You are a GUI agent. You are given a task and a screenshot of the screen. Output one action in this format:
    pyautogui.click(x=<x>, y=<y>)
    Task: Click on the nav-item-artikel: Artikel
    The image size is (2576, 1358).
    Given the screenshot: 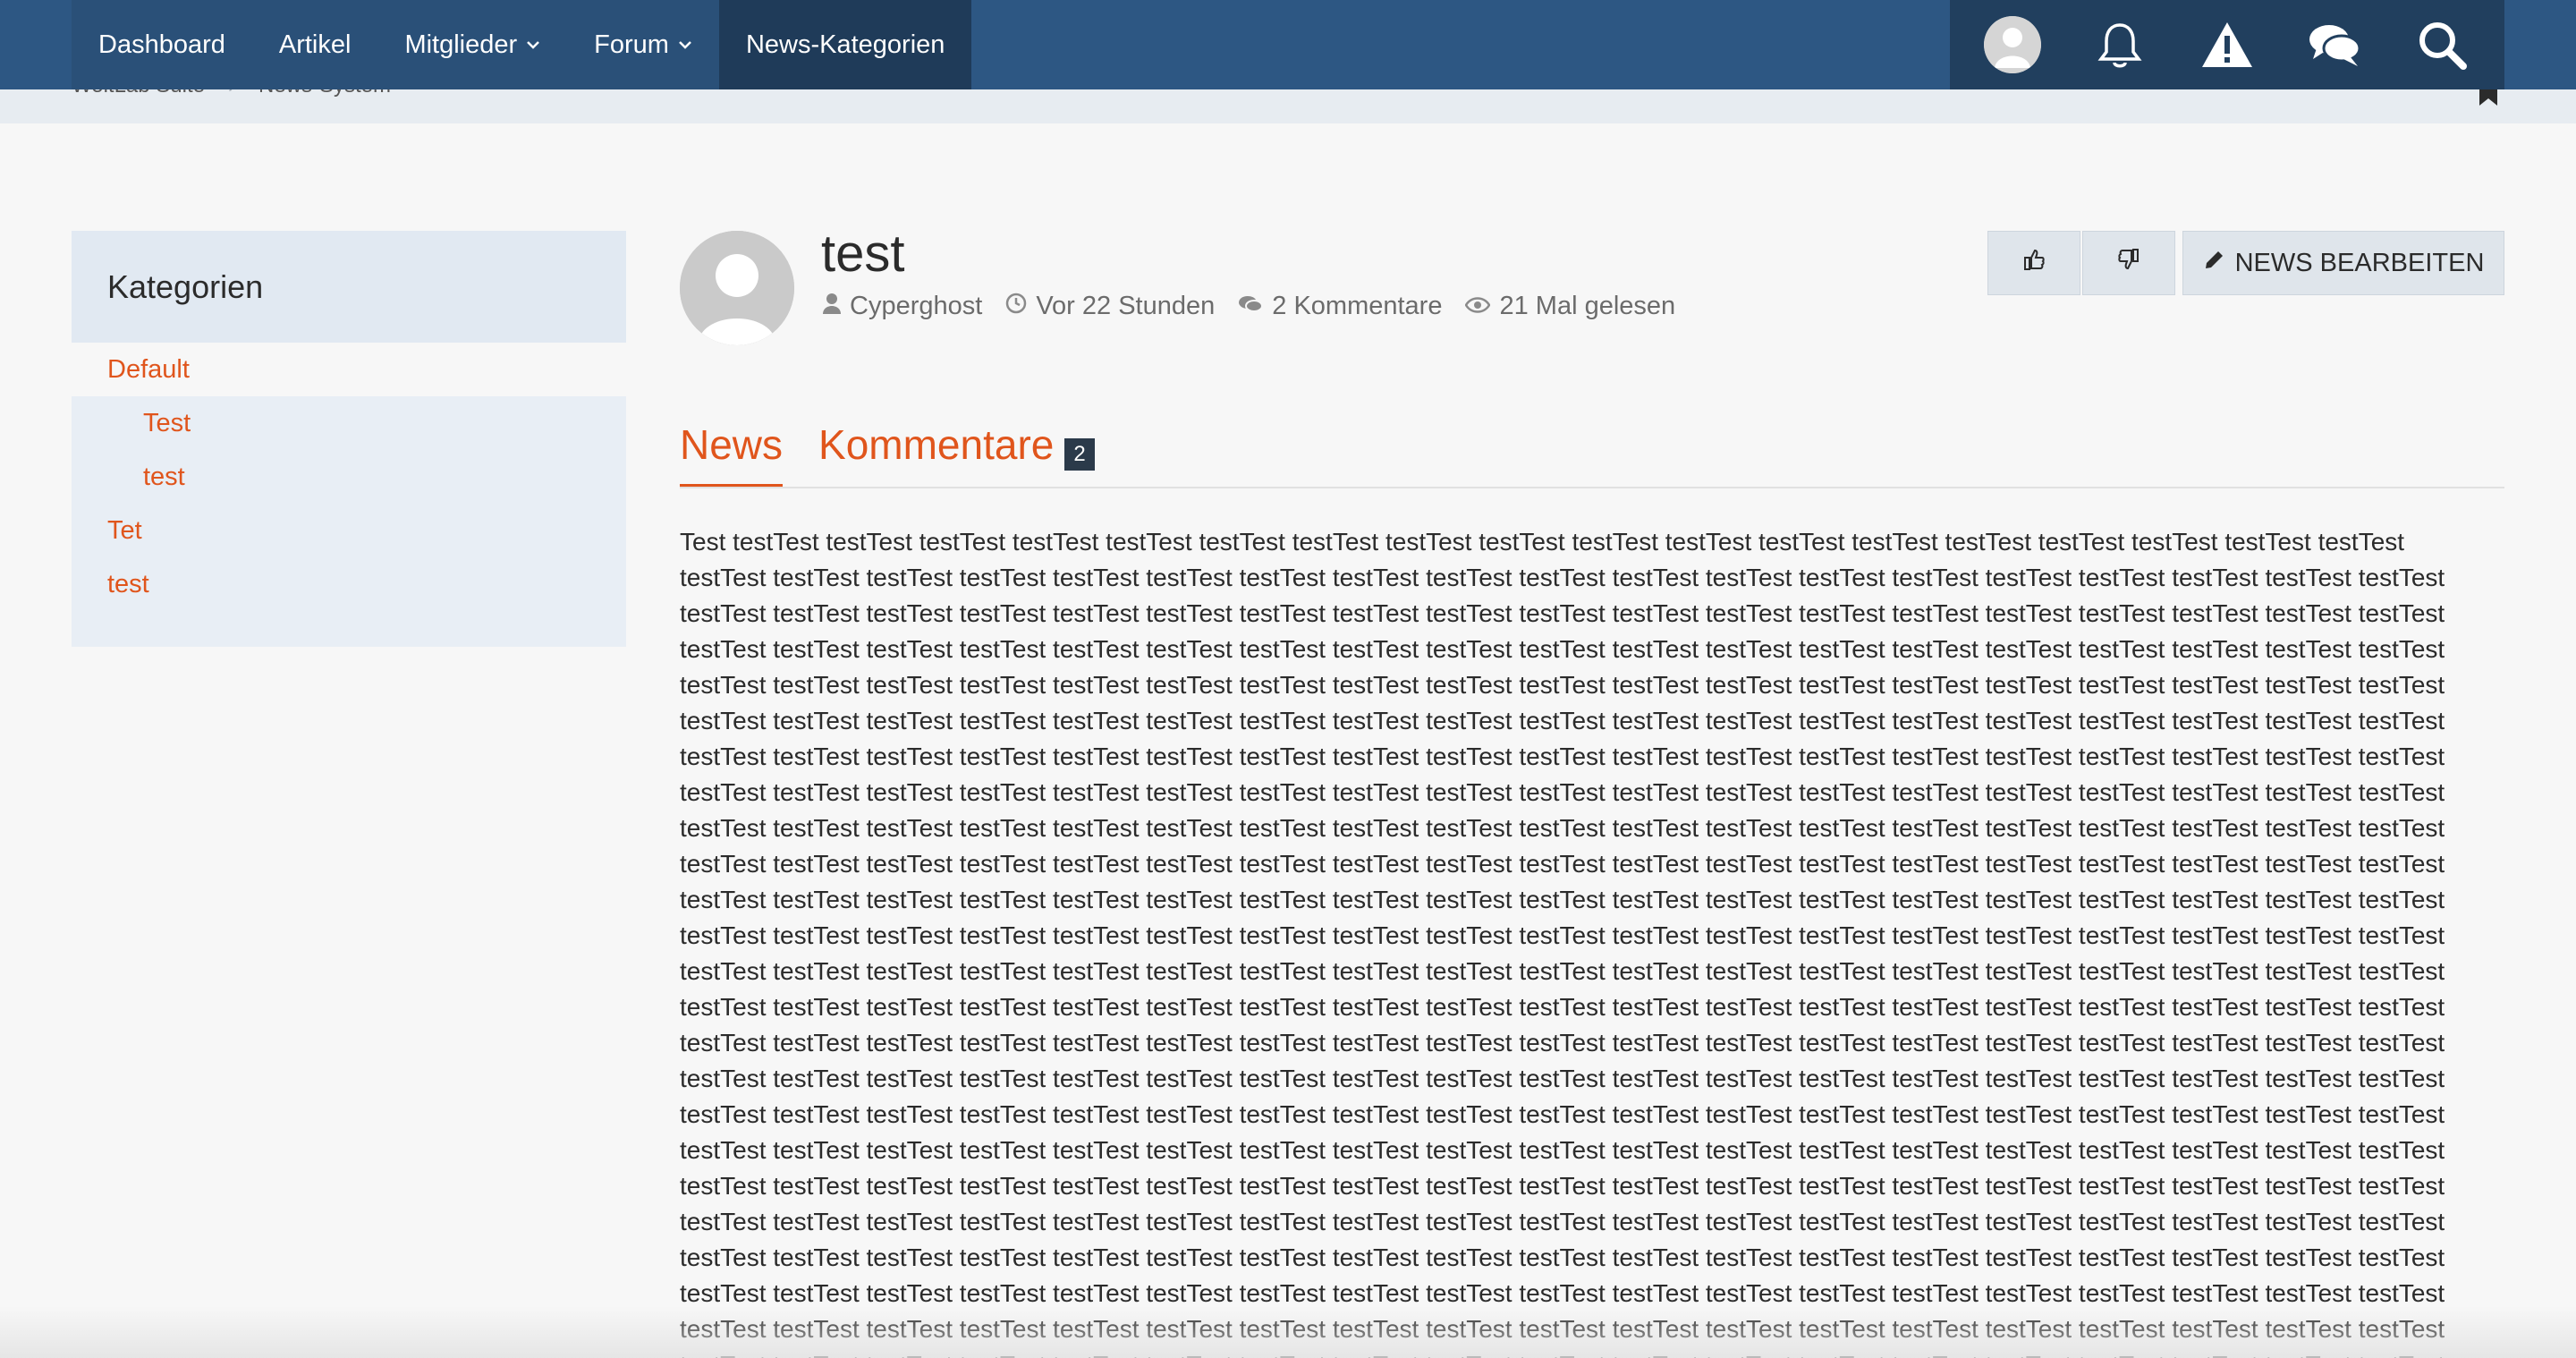 What is the action you would take?
    pyautogui.click(x=315, y=44)
    